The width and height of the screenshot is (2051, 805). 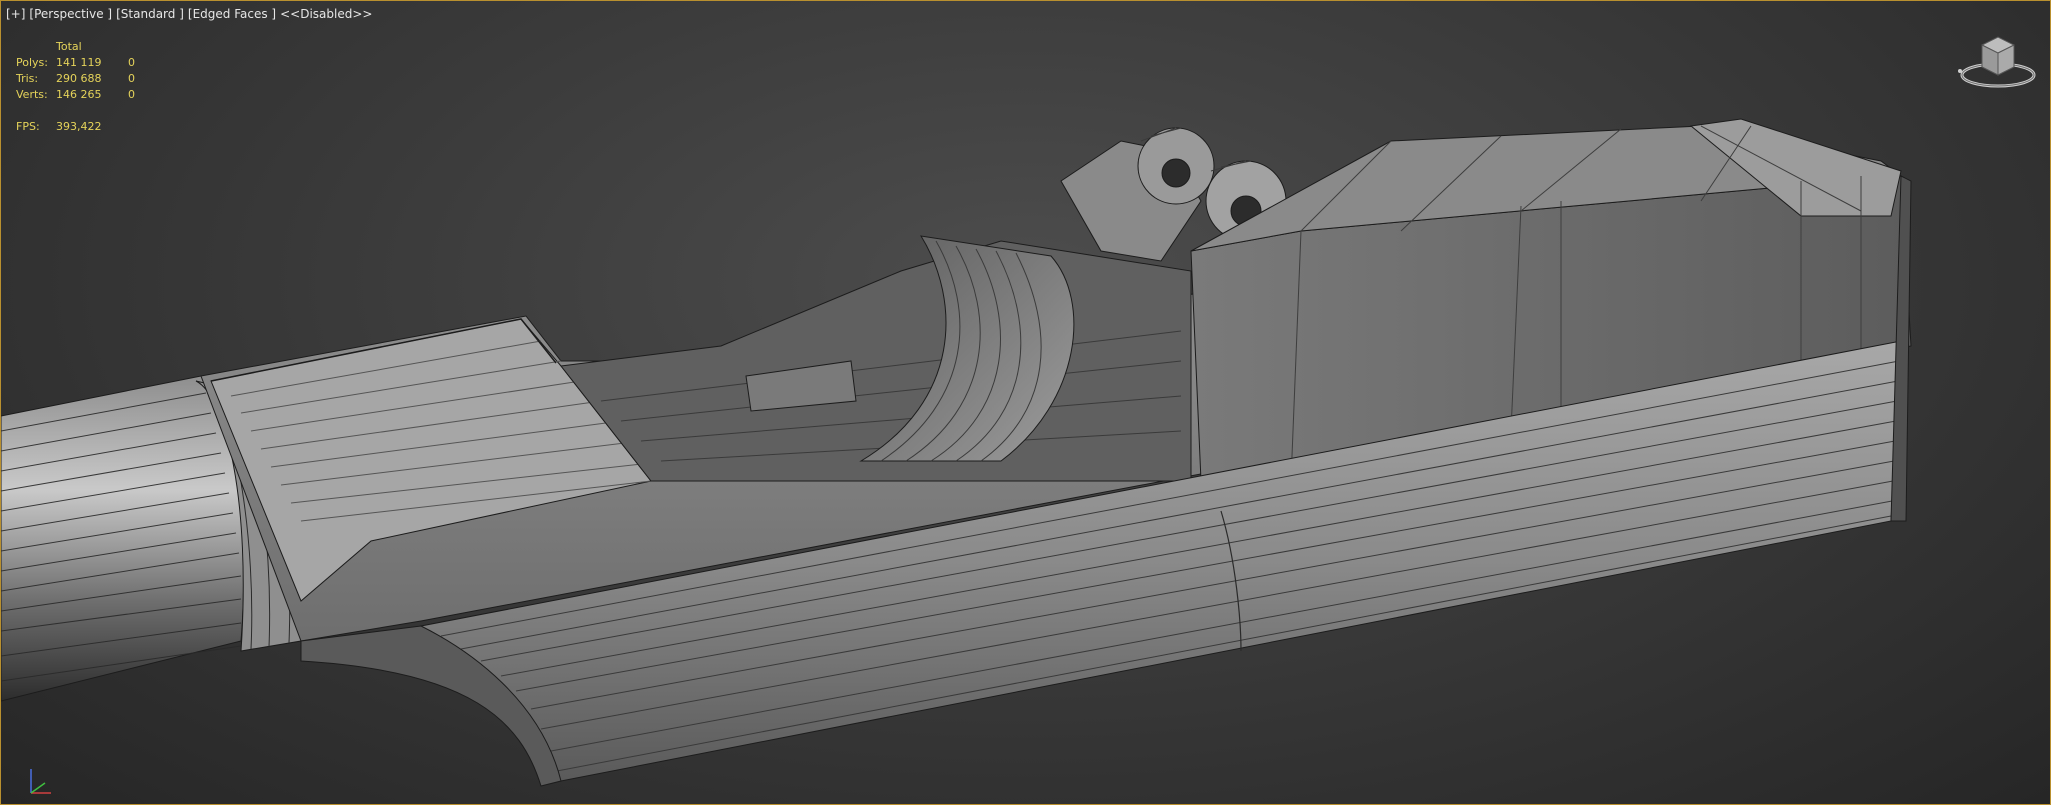 What do you see at coordinates (79, 62) in the screenshot?
I see `stats-total: 141 119` at bounding box center [79, 62].